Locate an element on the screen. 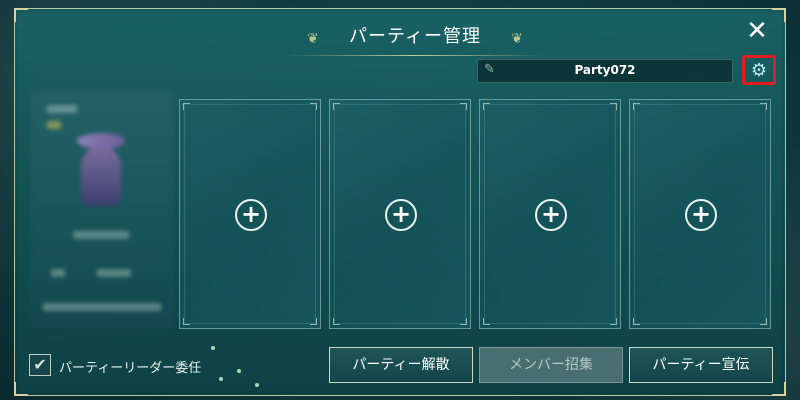 The image size is (800, 400). empty-member-slot-4: + is located at coordinates (700, 214).